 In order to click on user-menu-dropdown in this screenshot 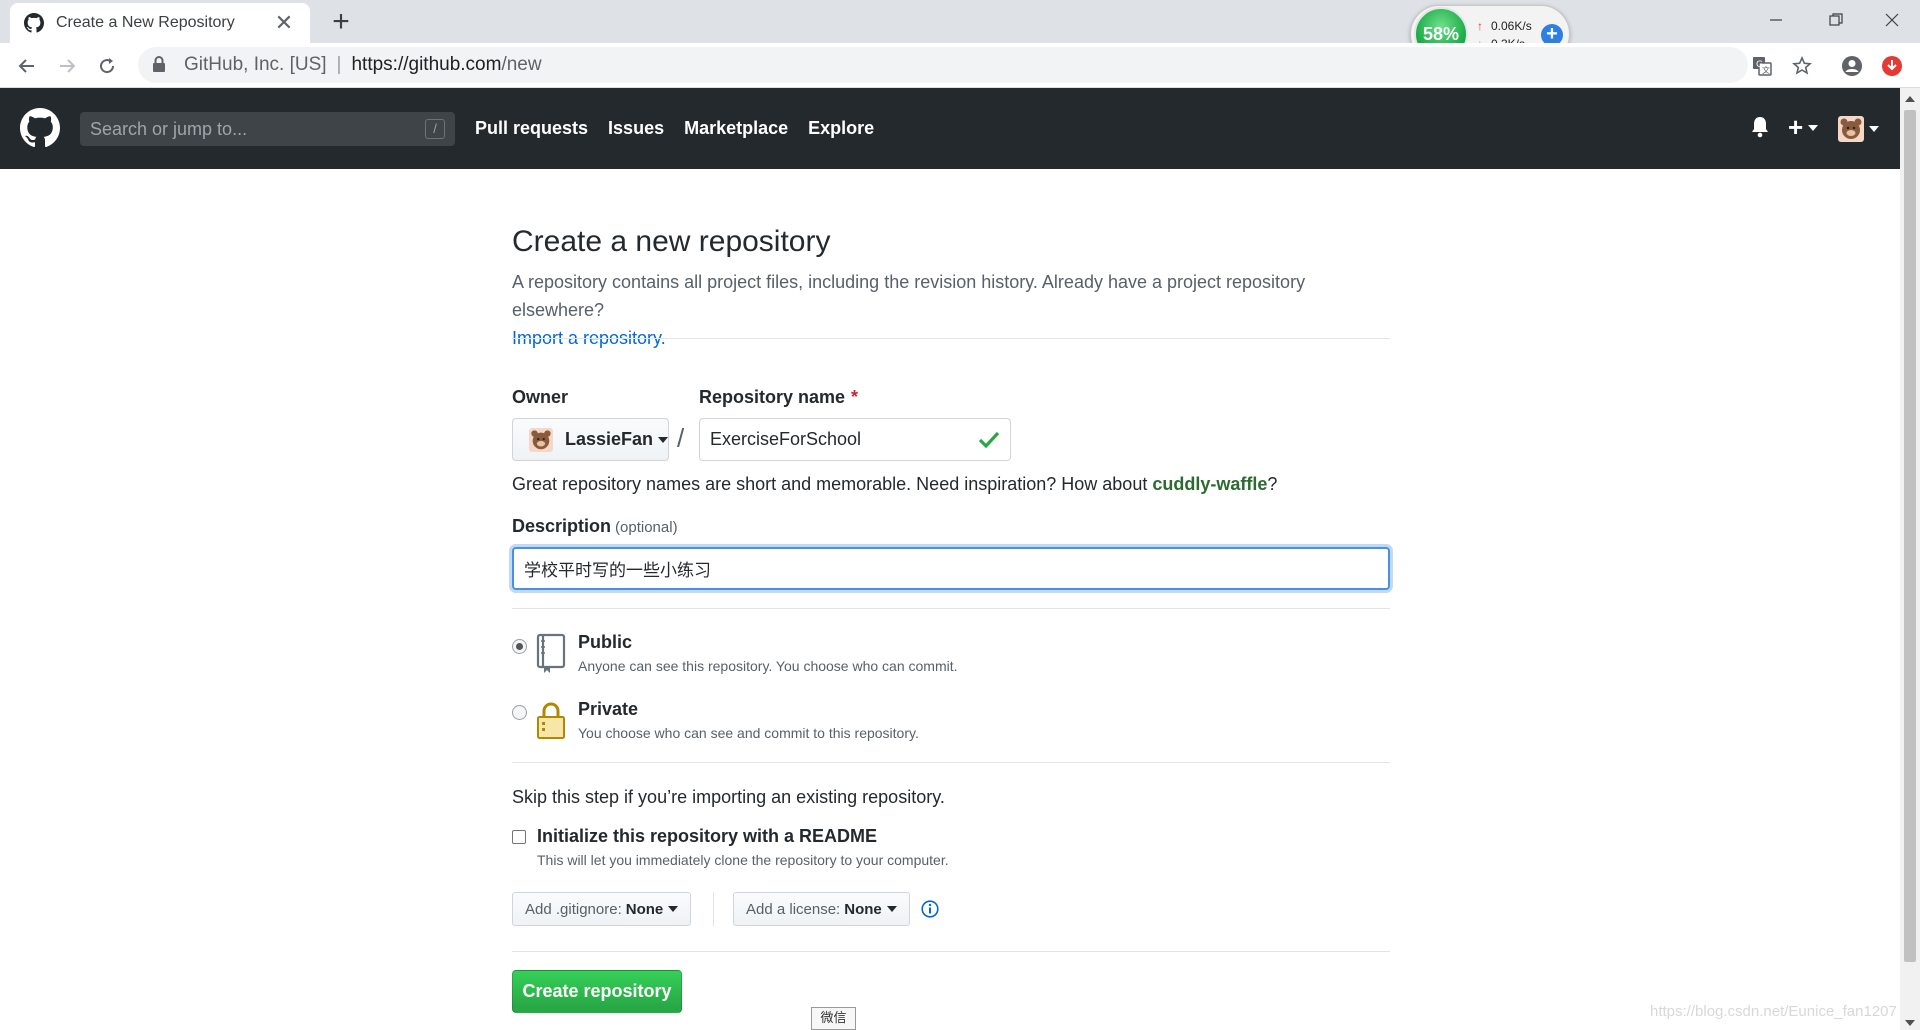, I will do `click(1858, 129)`.